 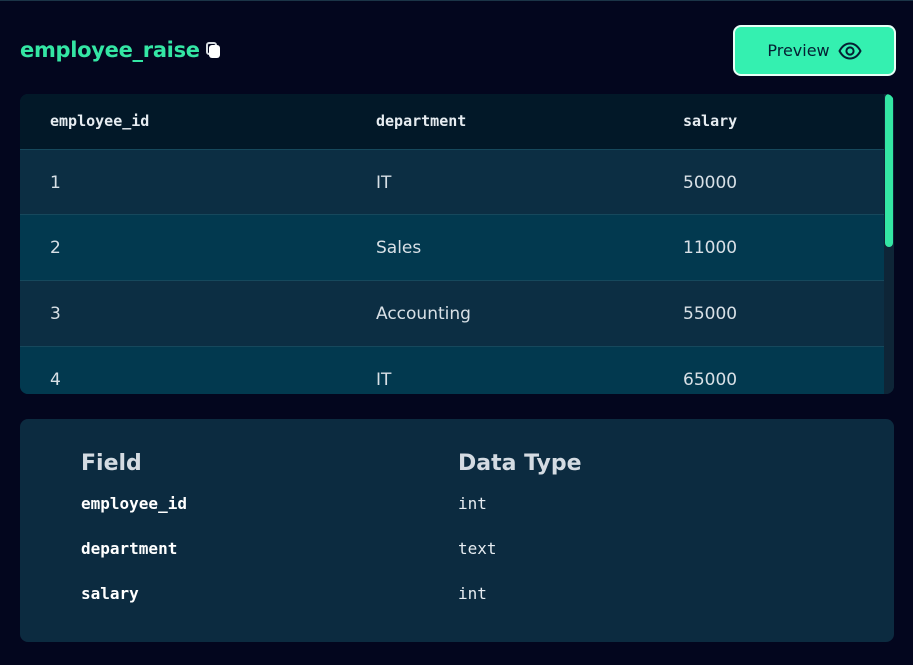 What do you see at coordinates (399, 248) in the screenshot?
I see `cell-department: Sales` at bounding box center [399, 248].